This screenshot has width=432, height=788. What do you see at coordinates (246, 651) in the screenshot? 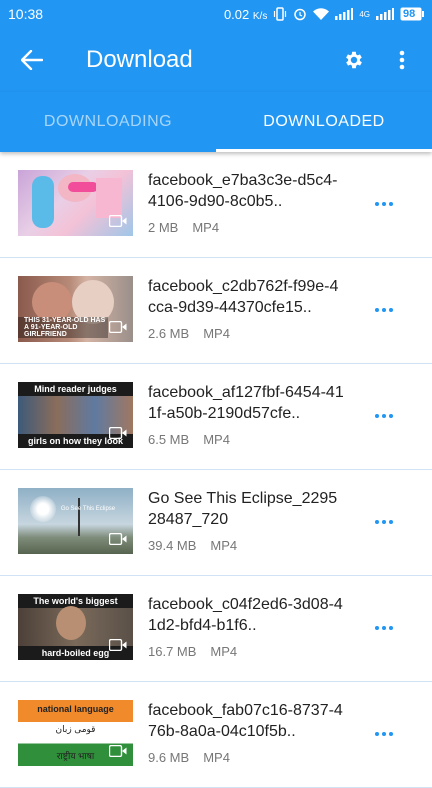
I see `file-meta: 16.7 MB MP4` at bounding box center [246, 651].